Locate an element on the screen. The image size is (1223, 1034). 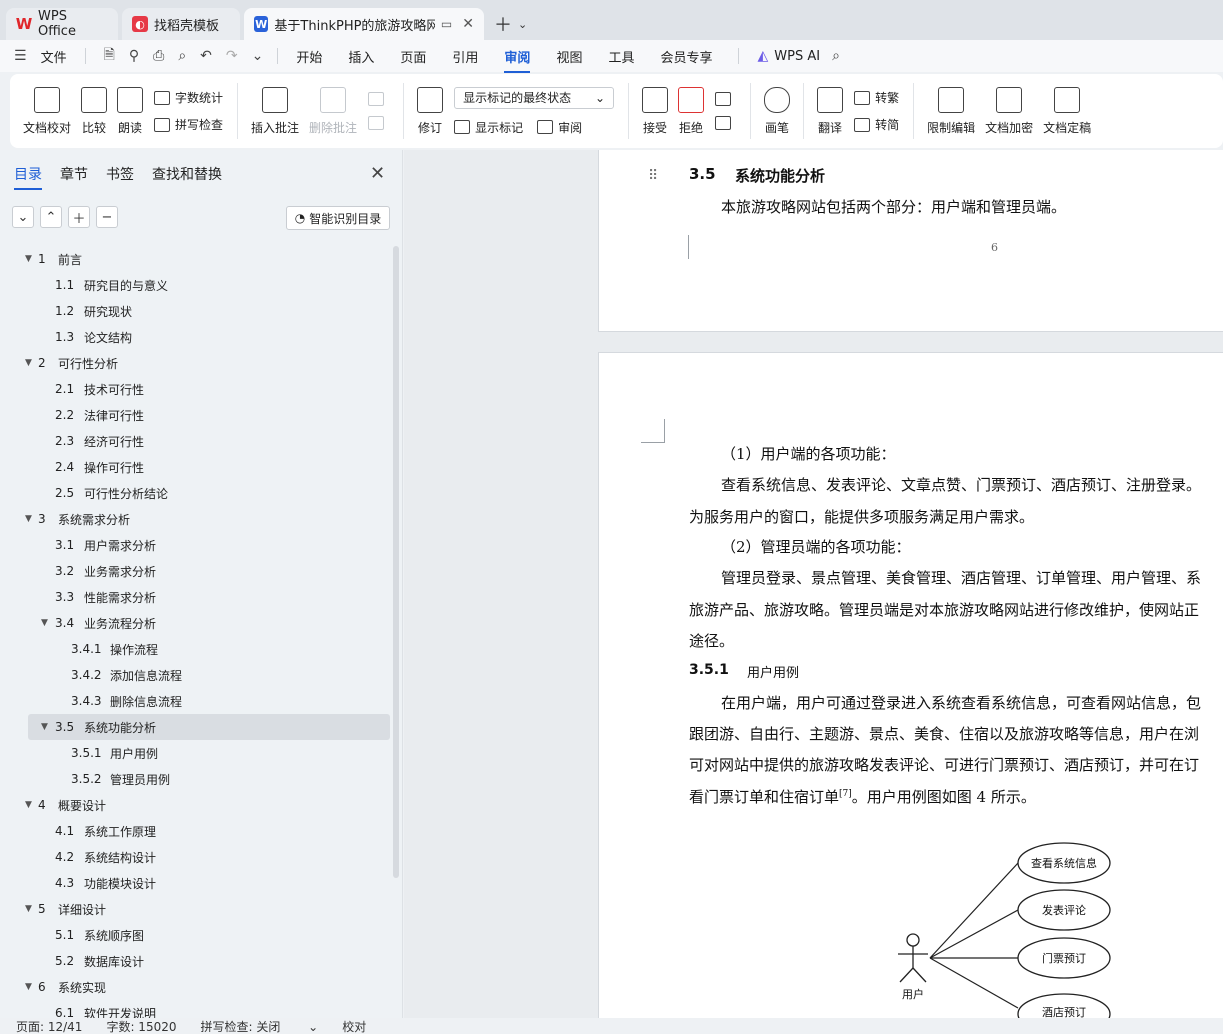
toc-scrollbar is located at coordinates (396, 562).